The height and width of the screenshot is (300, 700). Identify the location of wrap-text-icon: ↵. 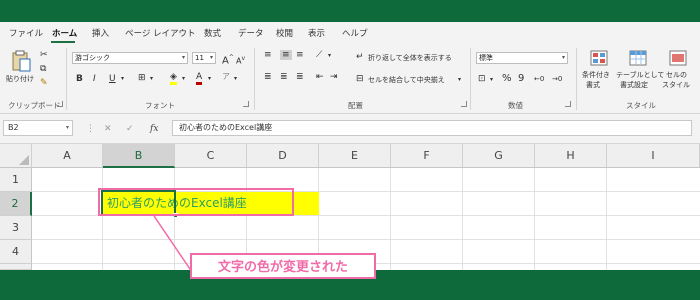
(360, 57).